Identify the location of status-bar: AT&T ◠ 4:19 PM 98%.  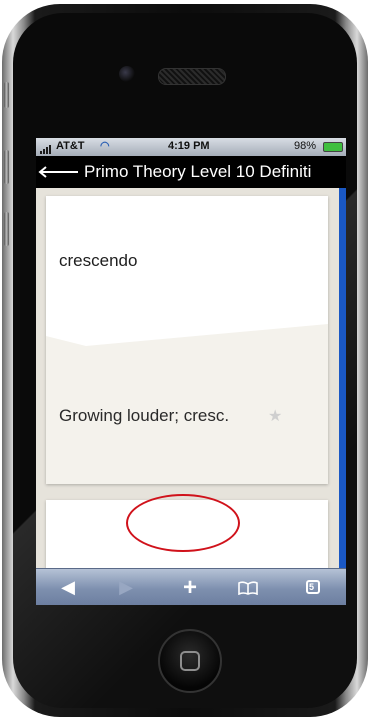
(191, 147).